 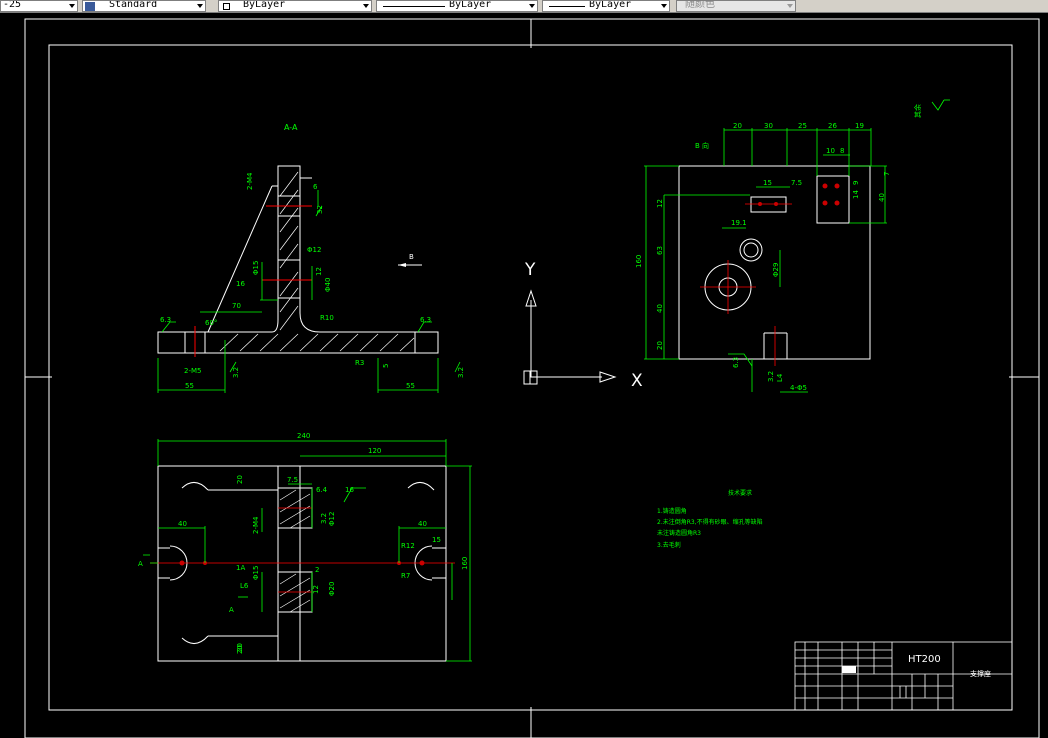 What do you see at coordinates (740, 493) in the screenshot?
I see `notes-title: 技术要求` at bounding box center [740, 493].